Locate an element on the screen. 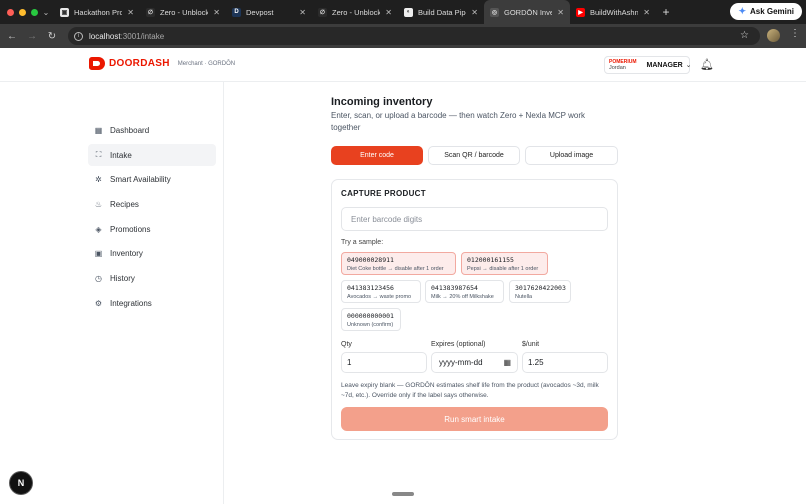 Image resolution: width=806 pixels, height=504 pixels. user-identity: POMERIUM Jordan is located at coordinates (623, 65).